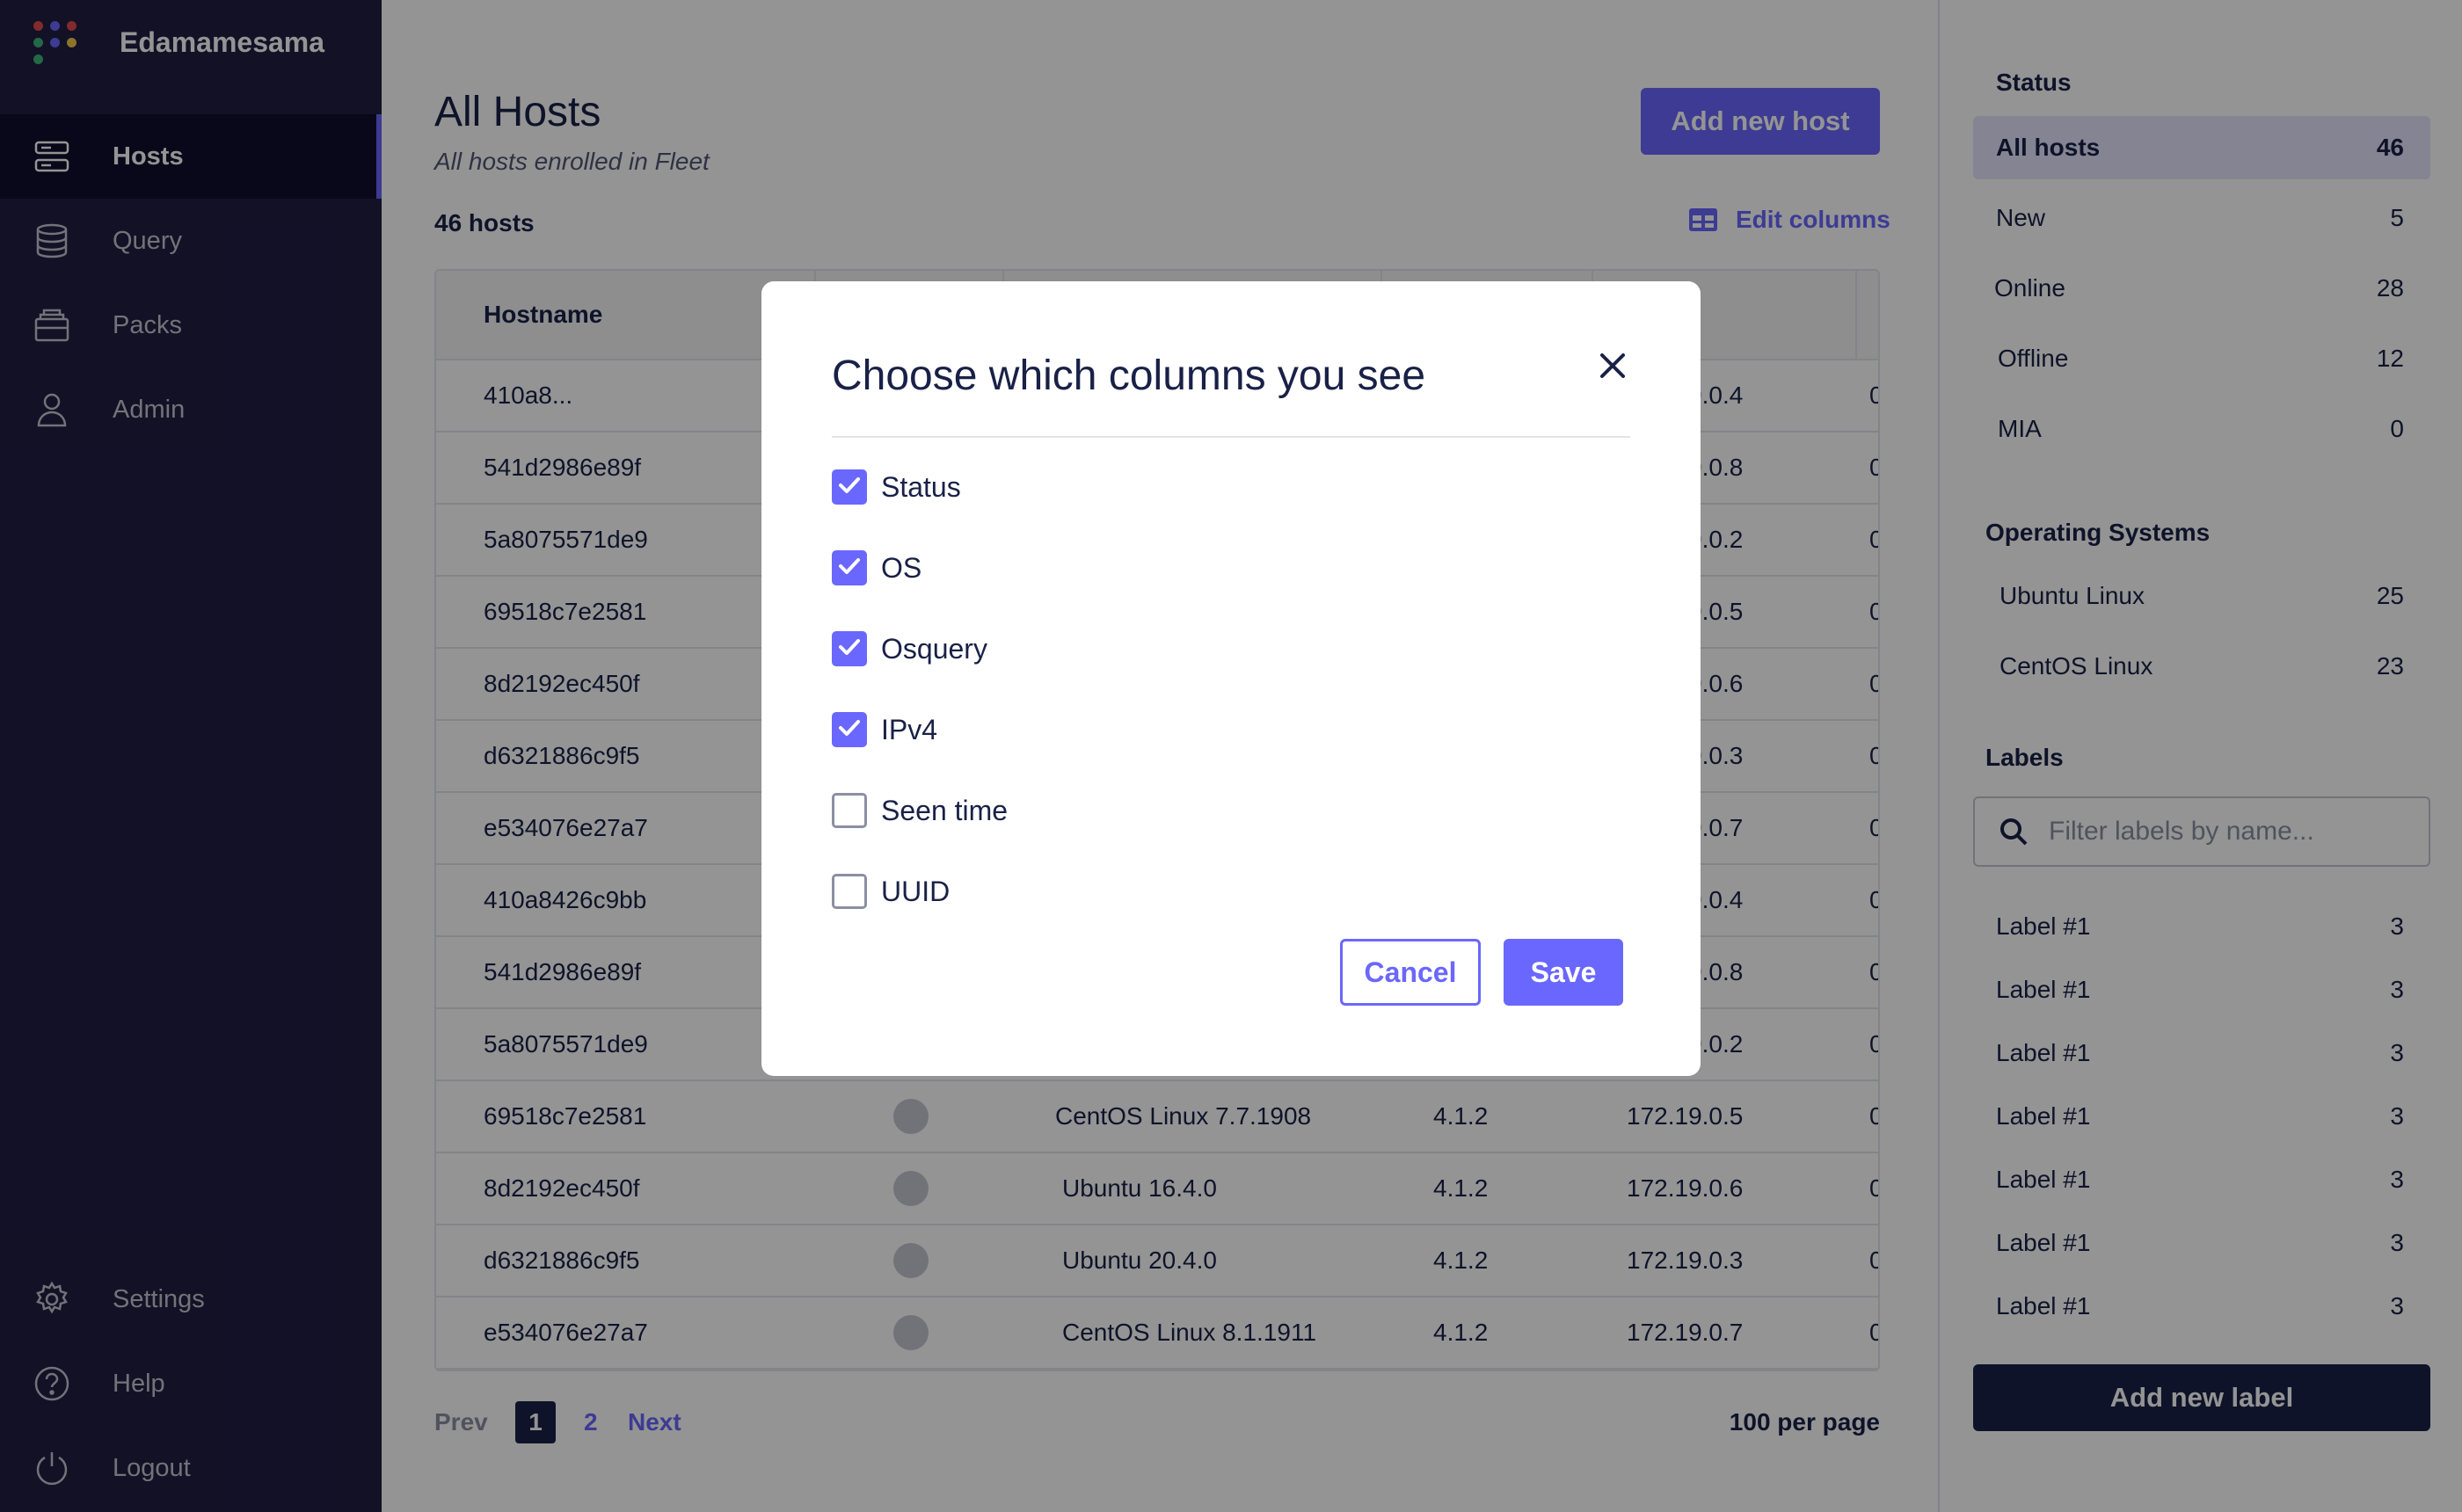 The image size is (2462, 1512). I want to click on close-icon, so click(1612, 368).